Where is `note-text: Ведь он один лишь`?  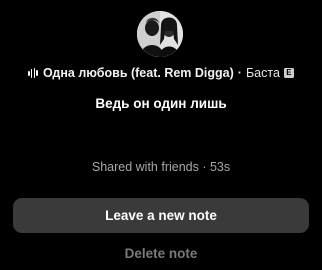 note-text: Ведь он один лишь is located at coordinates (161, 103).